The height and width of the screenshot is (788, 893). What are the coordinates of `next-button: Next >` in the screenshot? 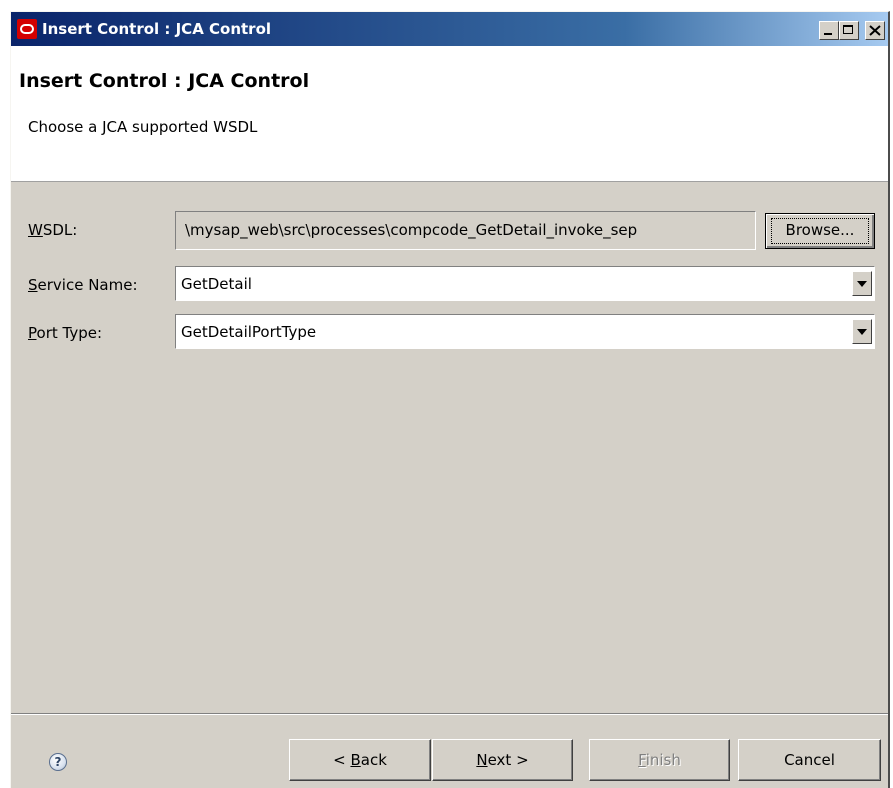 It's located at (502, 760).